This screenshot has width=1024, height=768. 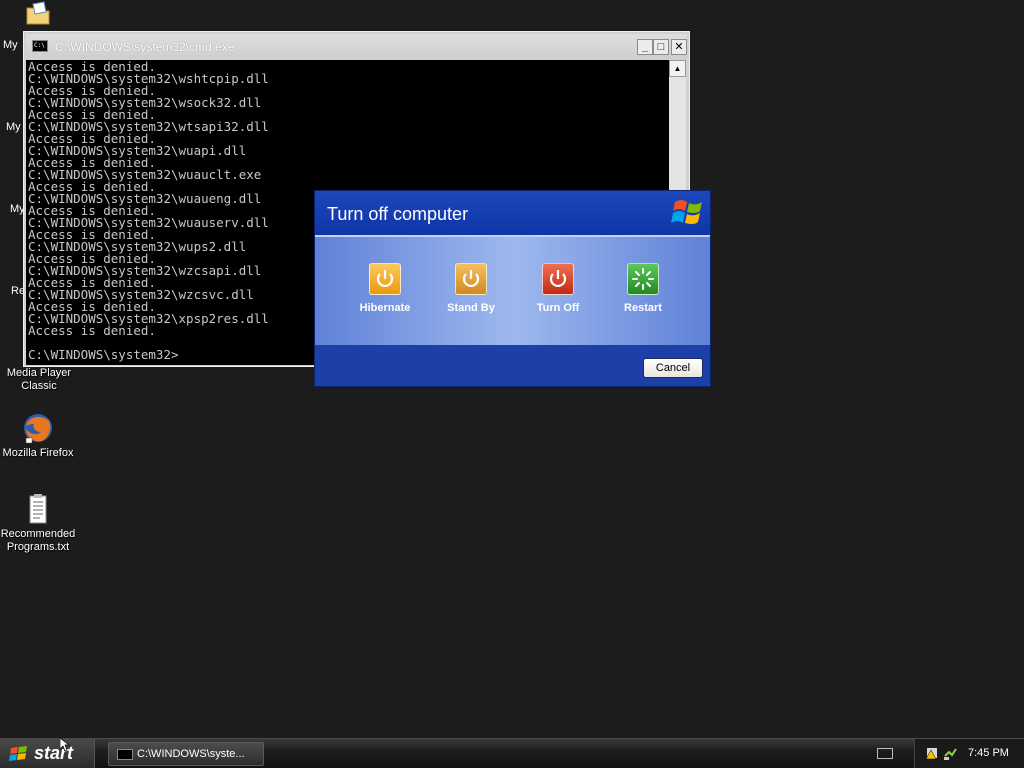 What do you see at coordinates (38, 509) in the screenshot?
I see `text-file-icon` at bounding box center [38, 509].